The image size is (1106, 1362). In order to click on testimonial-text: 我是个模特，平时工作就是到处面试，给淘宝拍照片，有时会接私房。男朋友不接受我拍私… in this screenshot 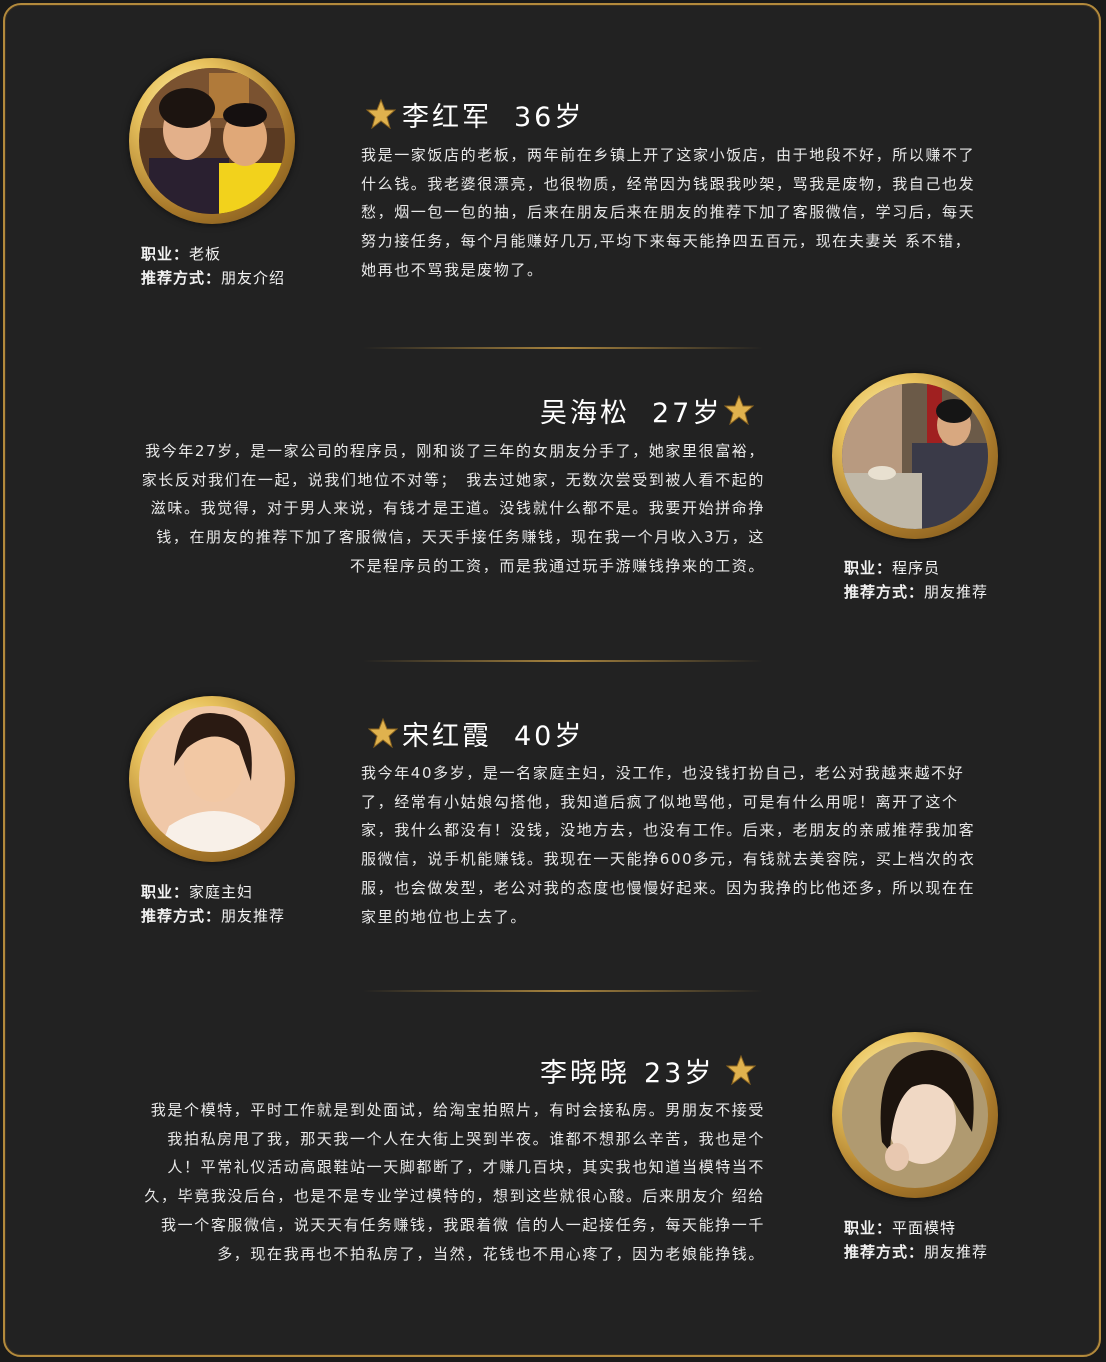, I will do `click(454, 1182)`.